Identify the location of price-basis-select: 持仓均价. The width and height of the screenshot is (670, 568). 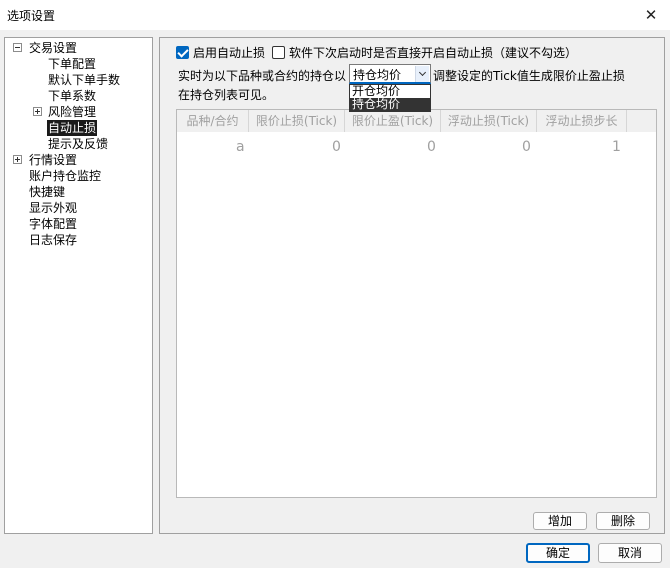
(390, 74).